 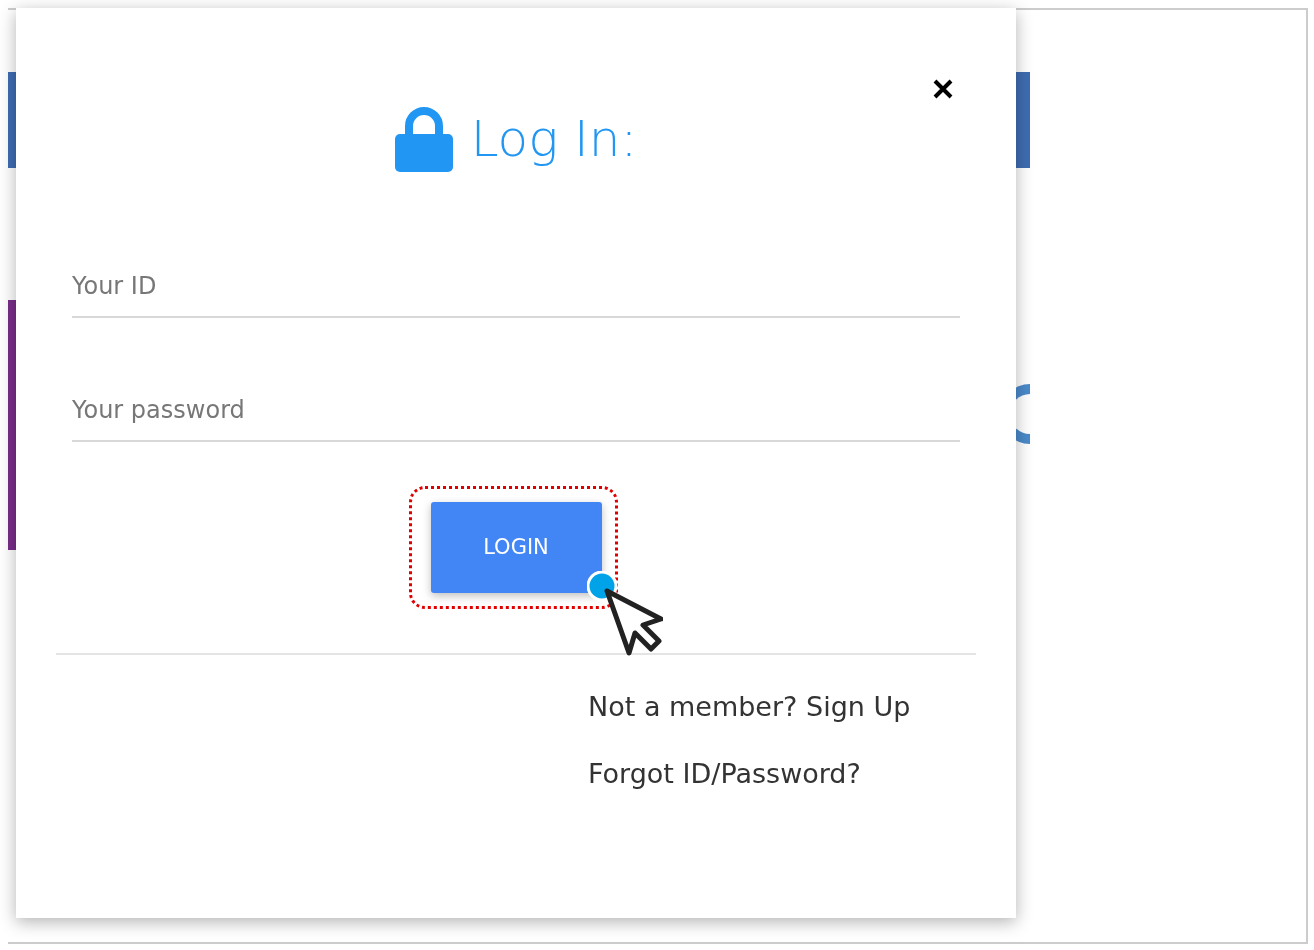 What do you see at coordinates (724, 773) in the screenshot?
I see `text-link: Forgot ID/Password?` at bounding box center [724, 773].